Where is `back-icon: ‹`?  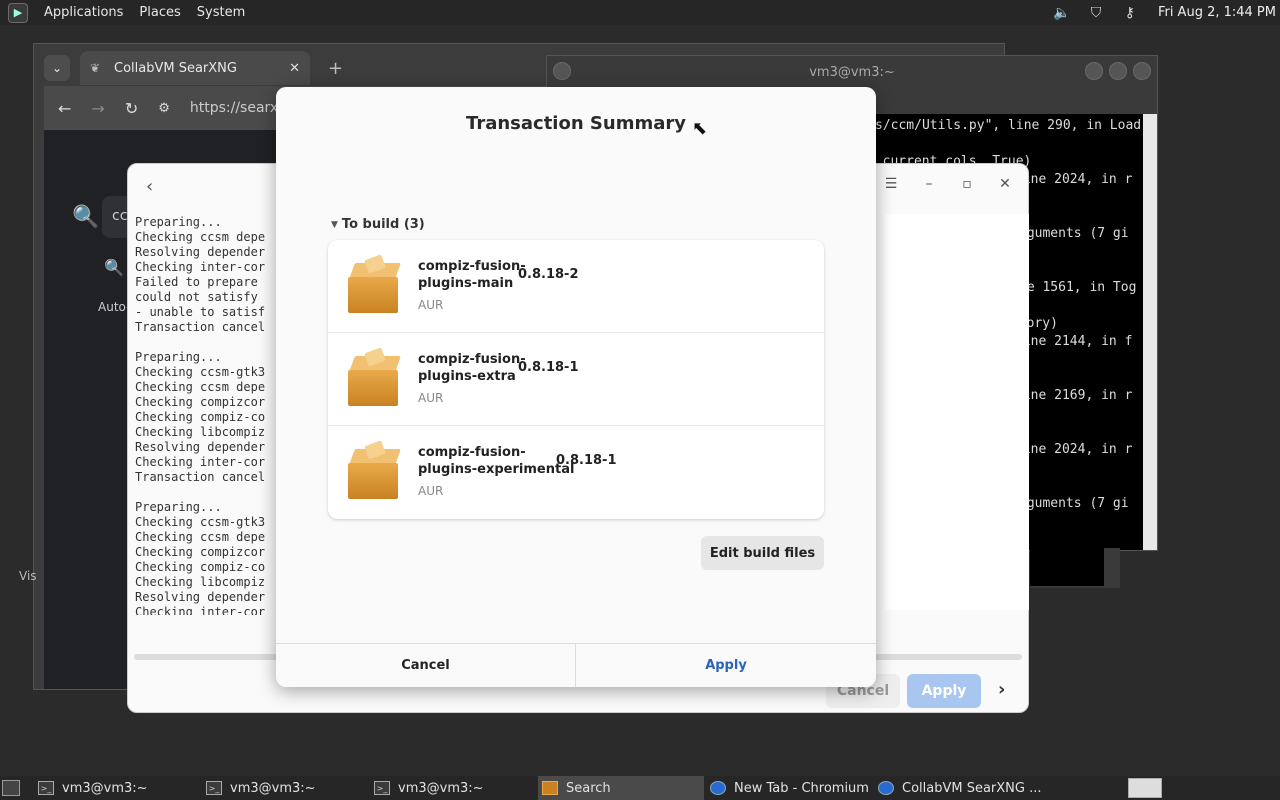 back-icon: ‹ is located at coordinates (149, 186).